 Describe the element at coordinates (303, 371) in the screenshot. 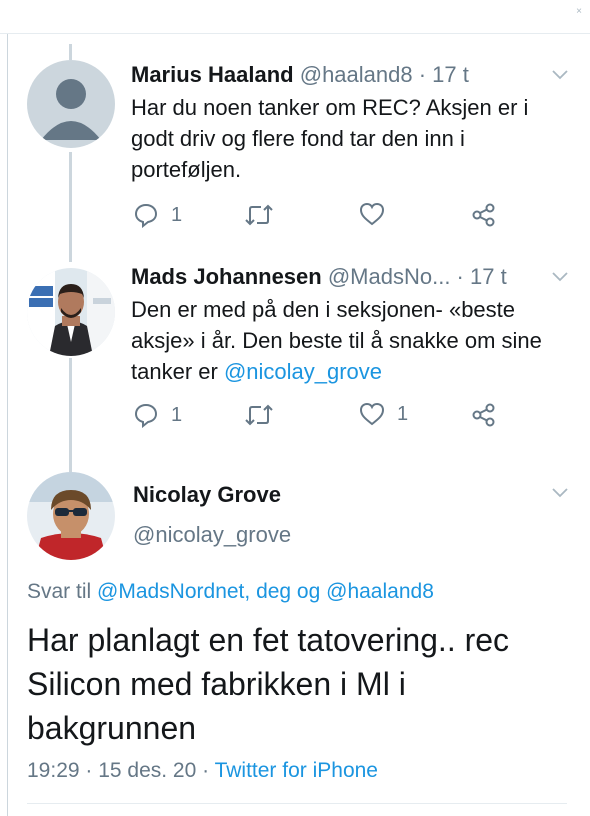

I see `mention-link: @nicolay_grove` at that location.